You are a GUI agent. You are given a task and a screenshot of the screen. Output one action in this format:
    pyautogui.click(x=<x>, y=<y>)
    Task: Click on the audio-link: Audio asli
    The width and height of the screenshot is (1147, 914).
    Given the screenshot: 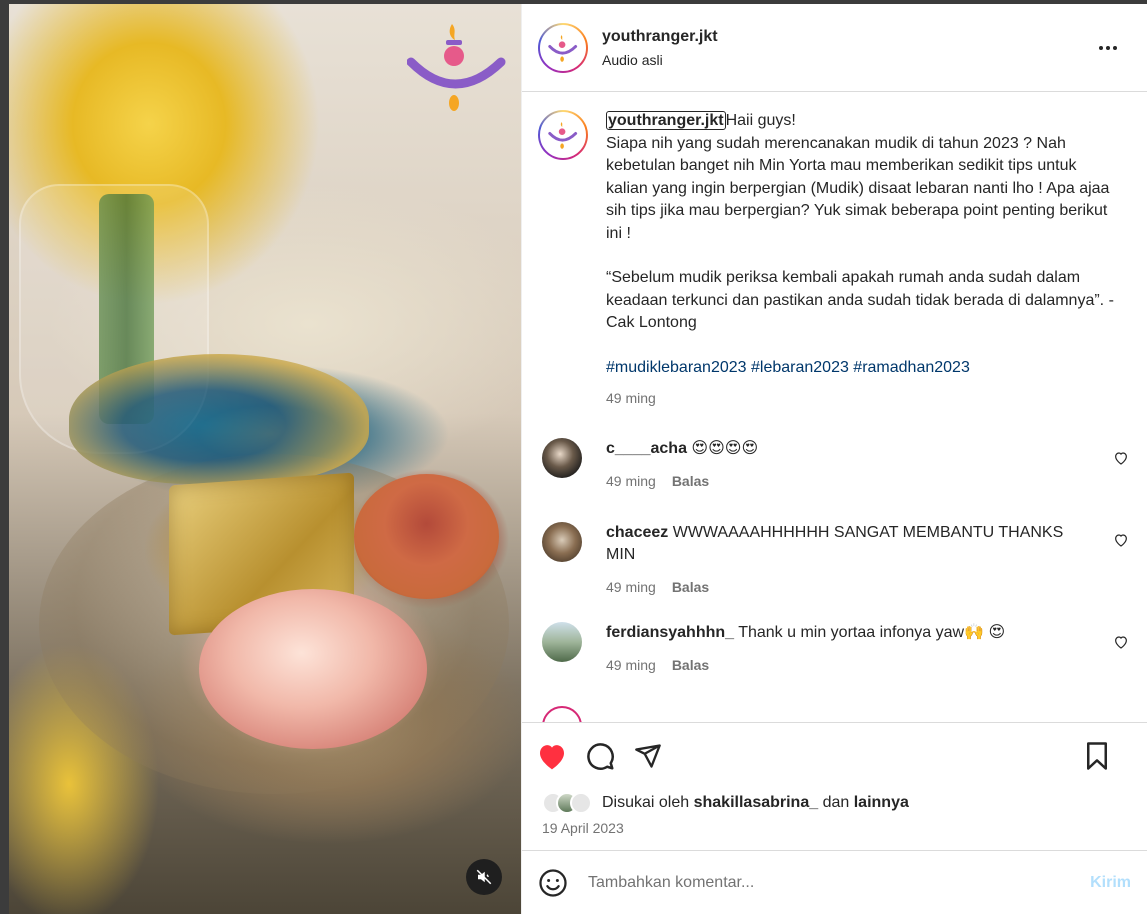 What is the action you would take?
    pyautogui.click(x=660, y=60)
    